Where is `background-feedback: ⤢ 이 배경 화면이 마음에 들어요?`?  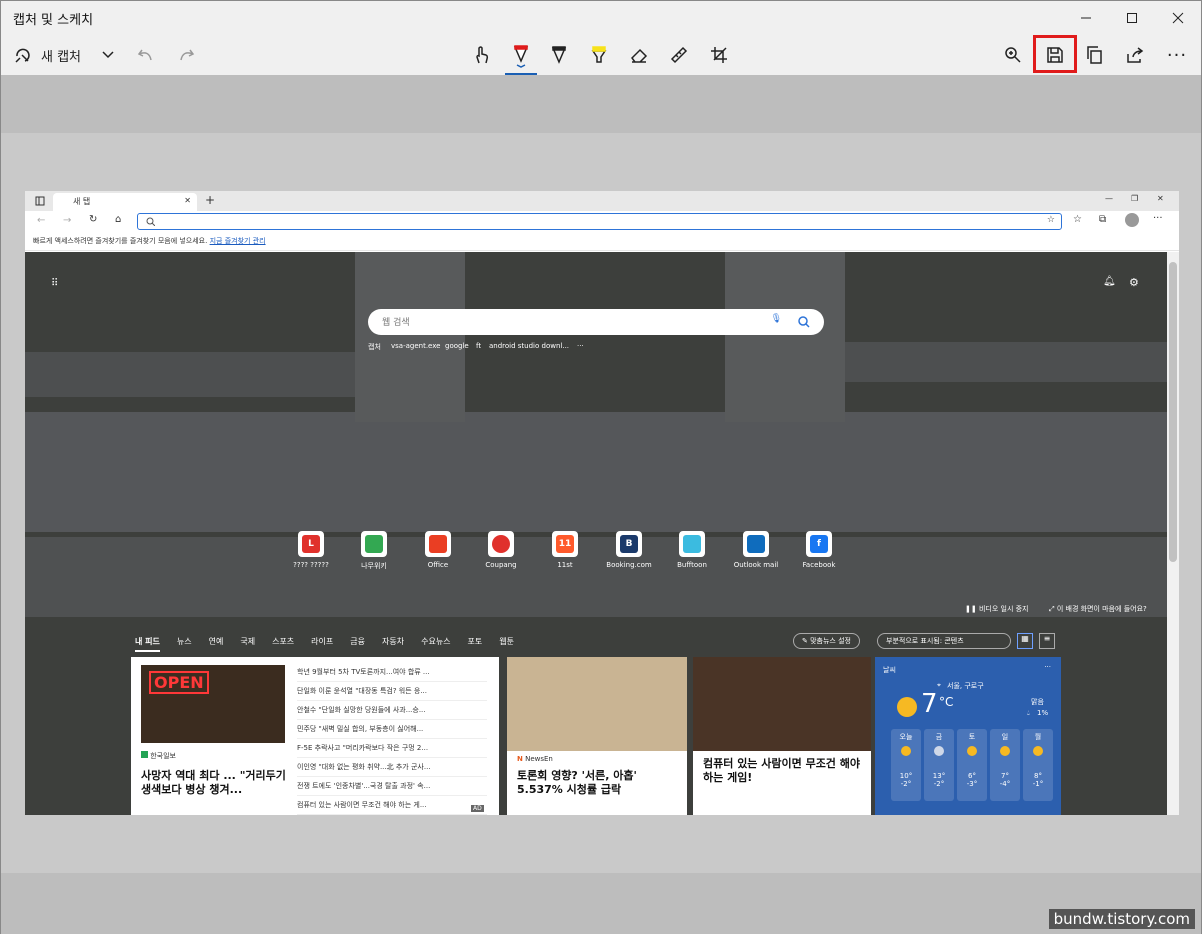
background-feedback: ⤢ 이 배경 화면이 마음에 들어요? is located at coordinates (1098, 609).